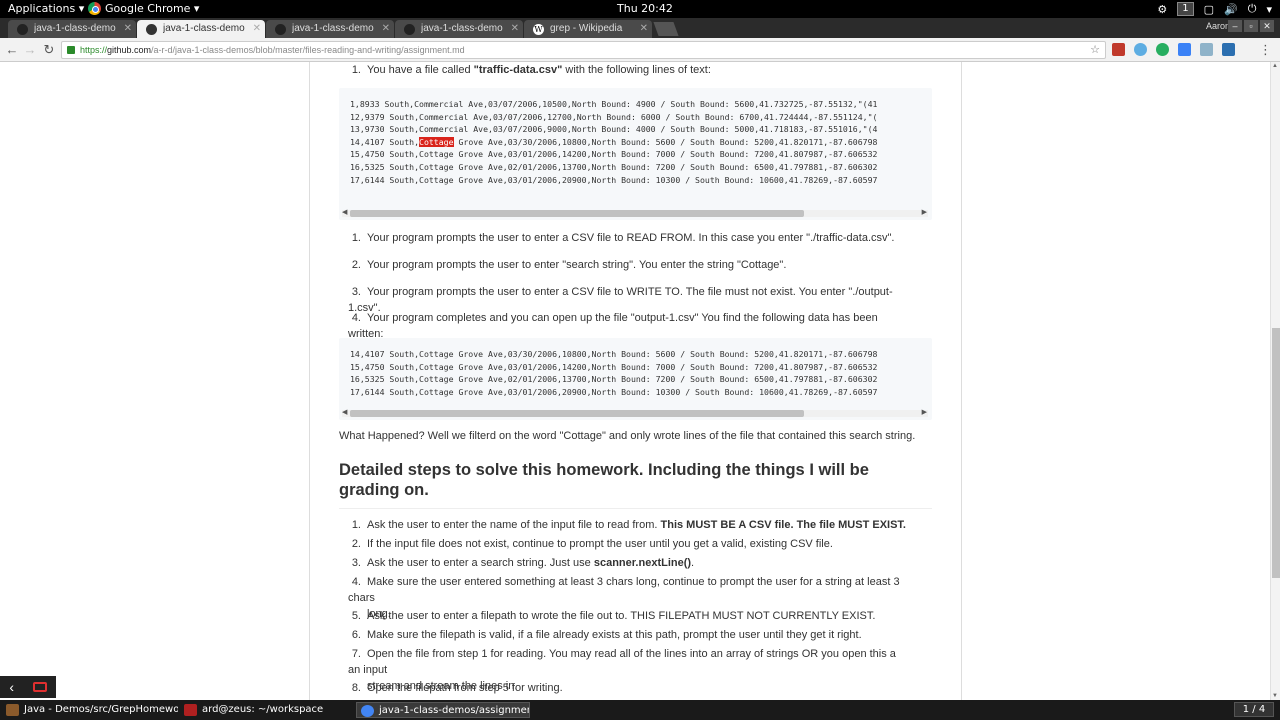 Image resolution: width=1280 pixels, height=720 pixels. What do you see at coordinates (12, 710) in the screenshot?
I see `eclipse-icon` at bounding box center [12, 710].